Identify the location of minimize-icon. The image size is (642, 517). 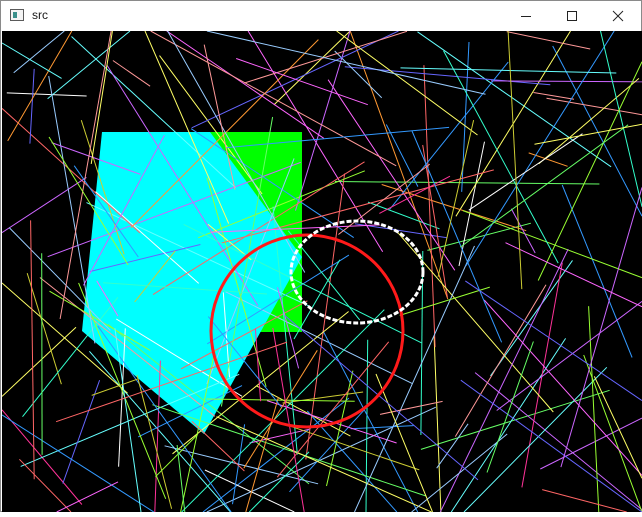
(526, 16).